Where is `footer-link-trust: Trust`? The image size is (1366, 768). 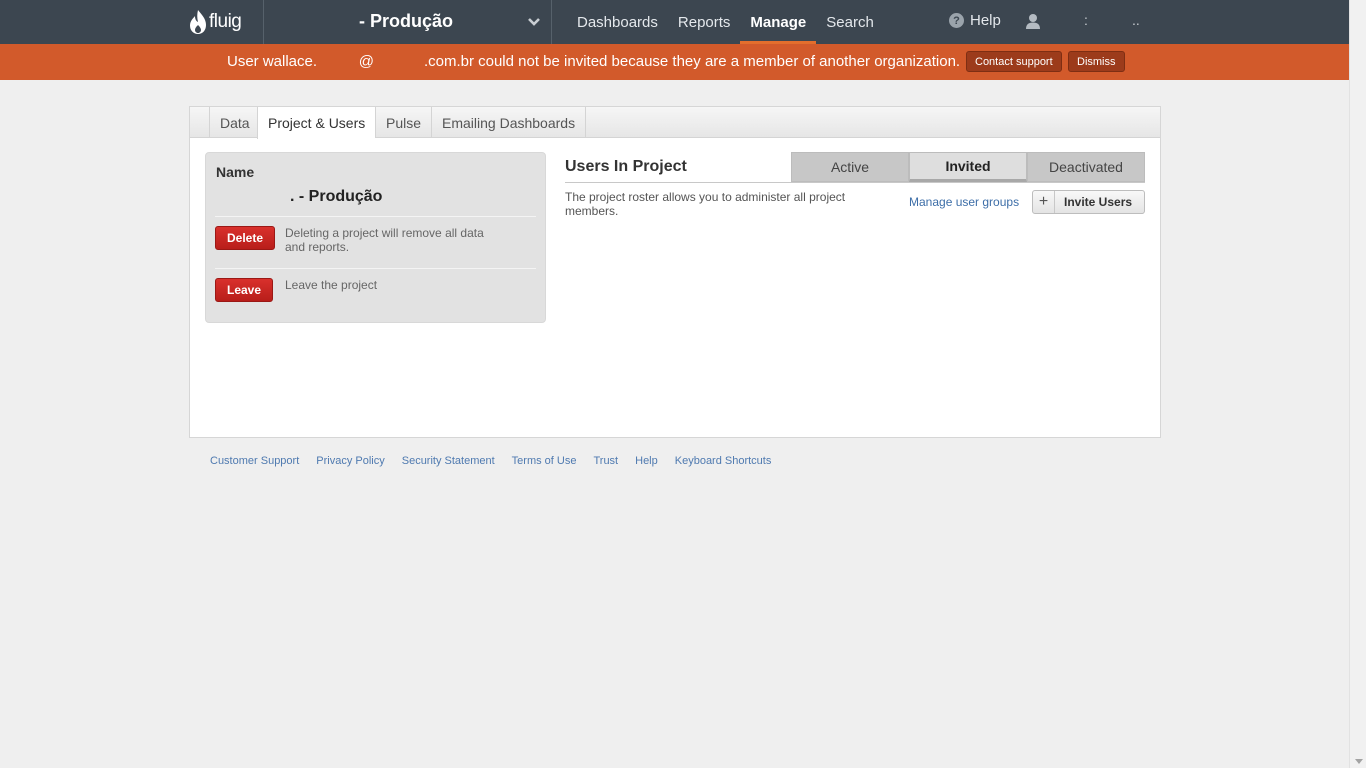
footer-link-trust: Trust is located at coordinates (605, 461).